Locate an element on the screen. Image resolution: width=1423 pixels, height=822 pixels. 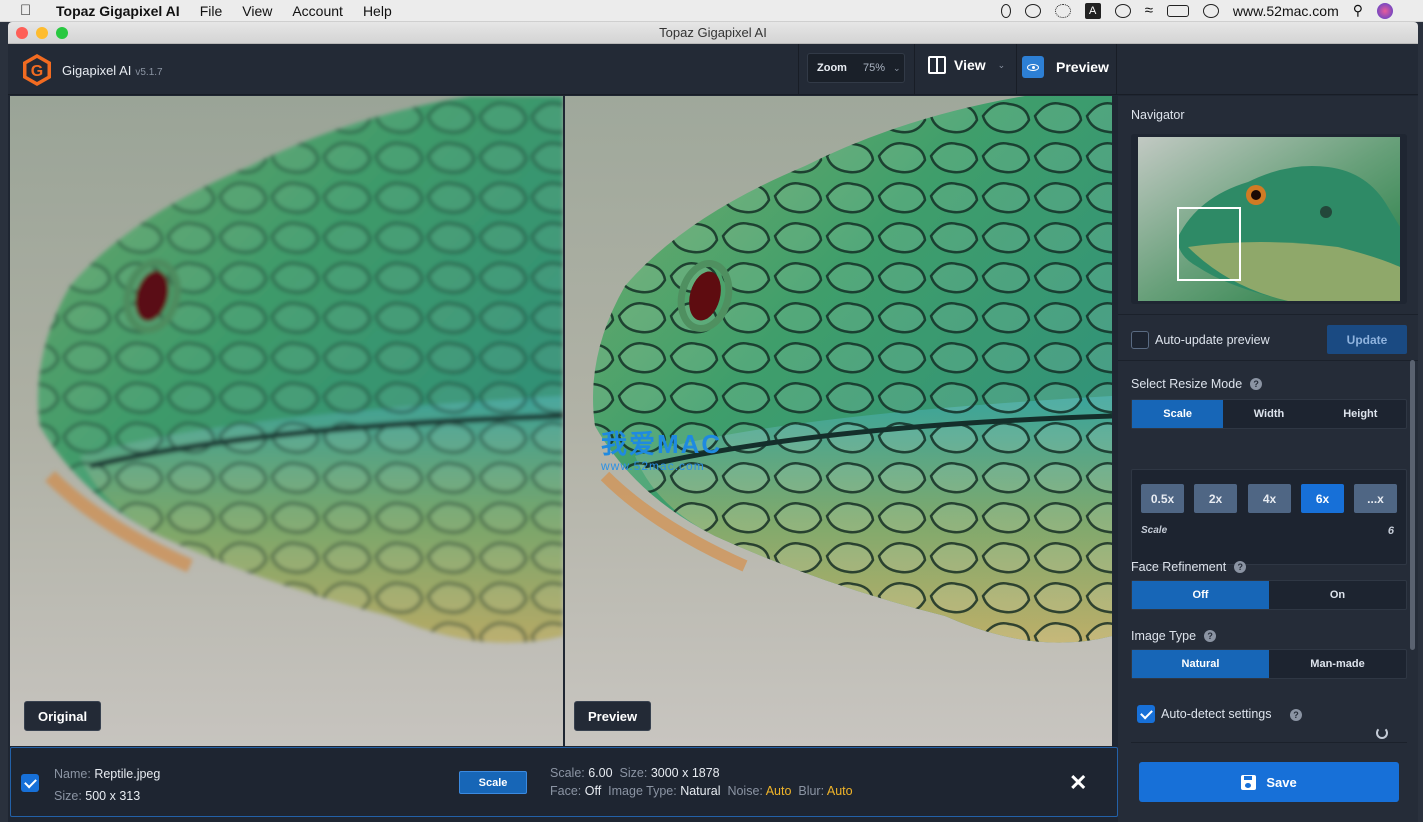
remove-file-close-icon: ✕ is located at coordinates (1078, 783).